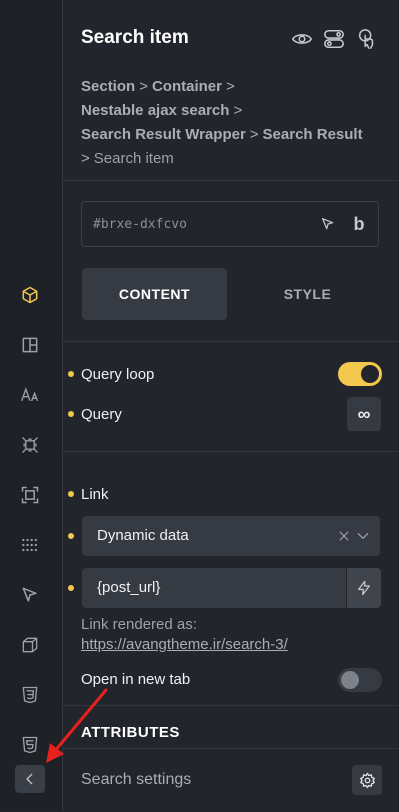  I want to click on link-type-value: Dynamic data, so click(143, 535).